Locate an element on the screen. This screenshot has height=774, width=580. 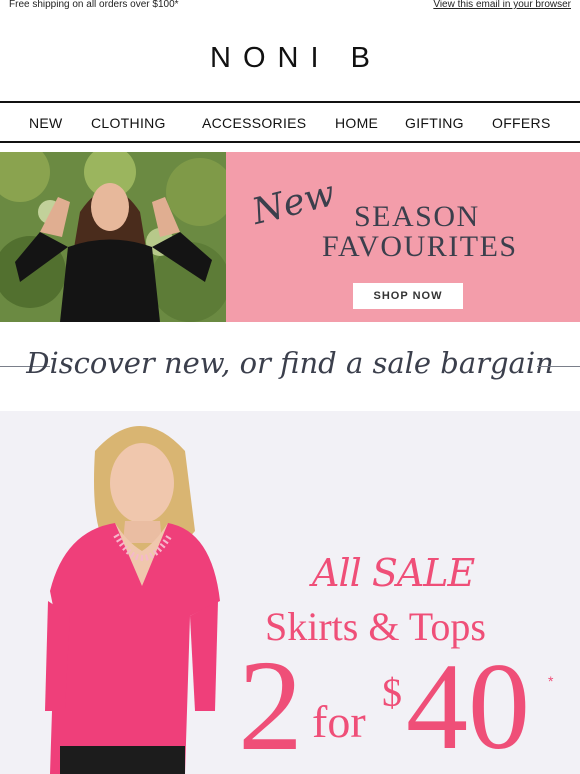
free-shipping-text: Free shipping on all orders over $100* is located at coordinates (94, 5).